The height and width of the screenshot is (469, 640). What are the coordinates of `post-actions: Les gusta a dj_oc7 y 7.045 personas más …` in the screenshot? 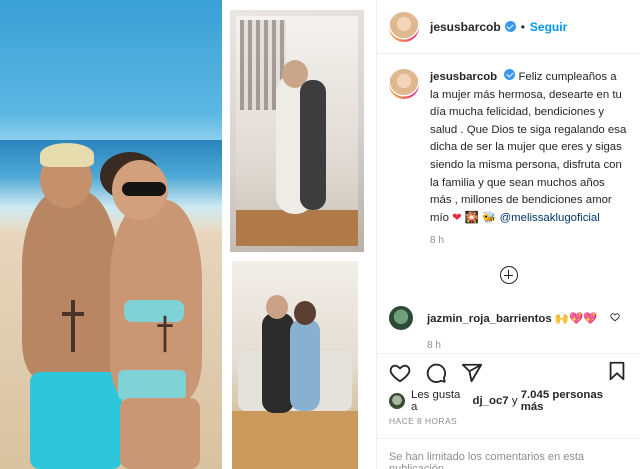 It's located at (508, 411).